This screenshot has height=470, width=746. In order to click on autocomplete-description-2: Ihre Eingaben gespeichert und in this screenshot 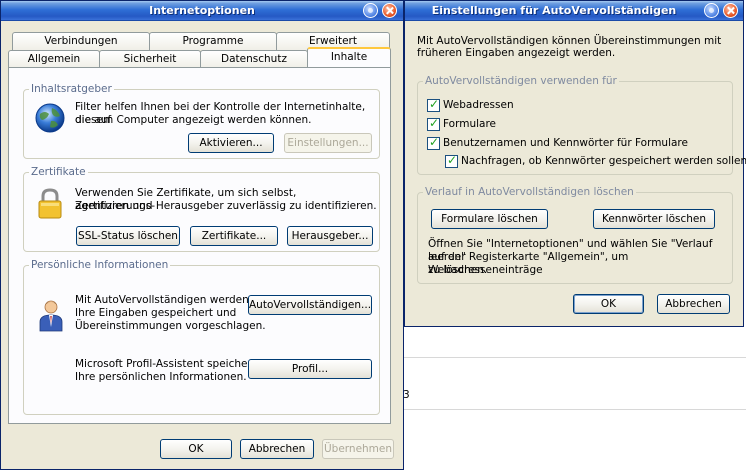, I will do `click(156, 313)`.